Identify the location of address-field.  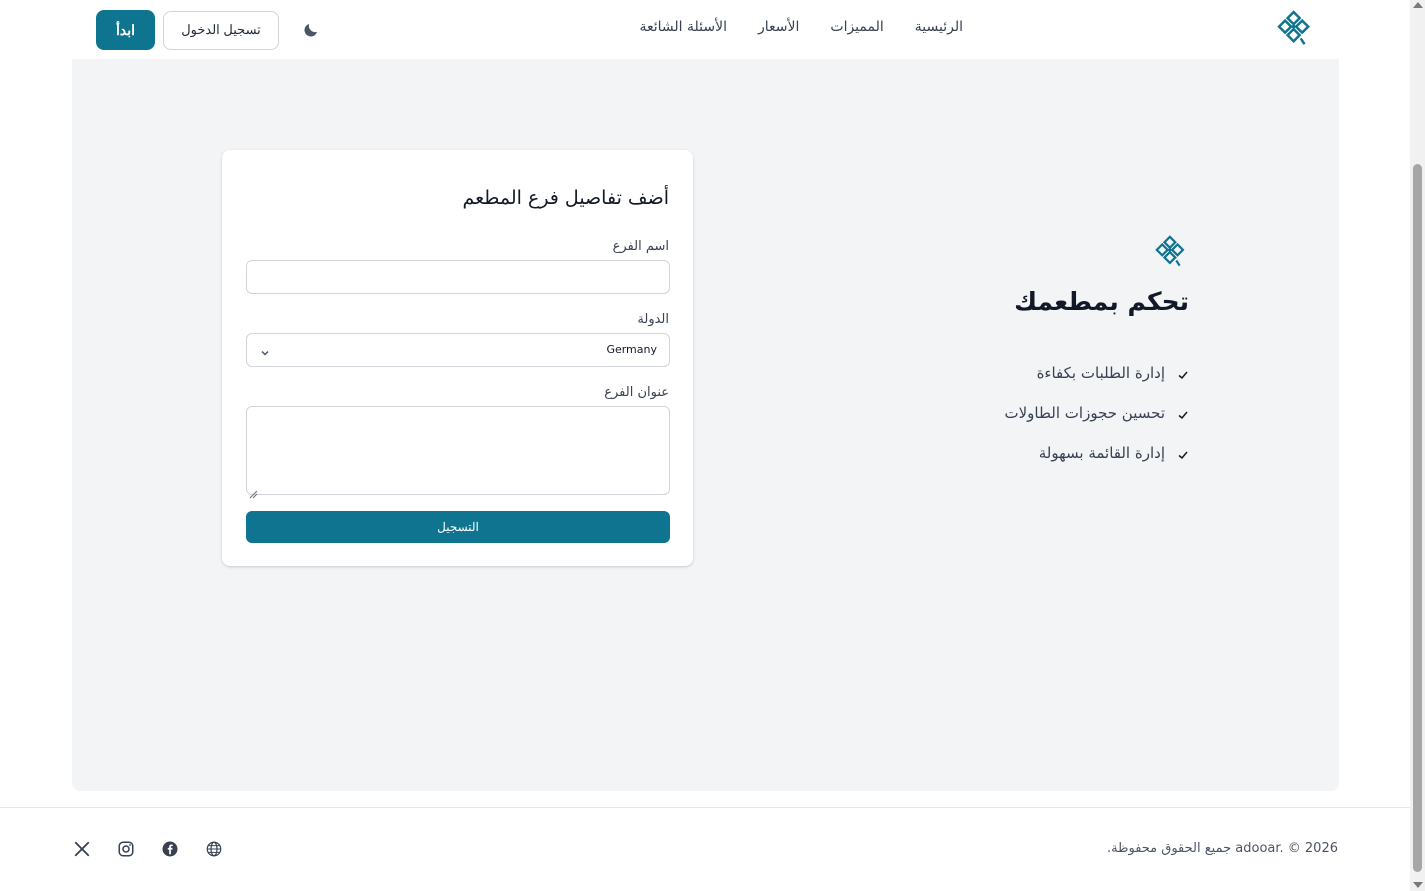
(458, 452).